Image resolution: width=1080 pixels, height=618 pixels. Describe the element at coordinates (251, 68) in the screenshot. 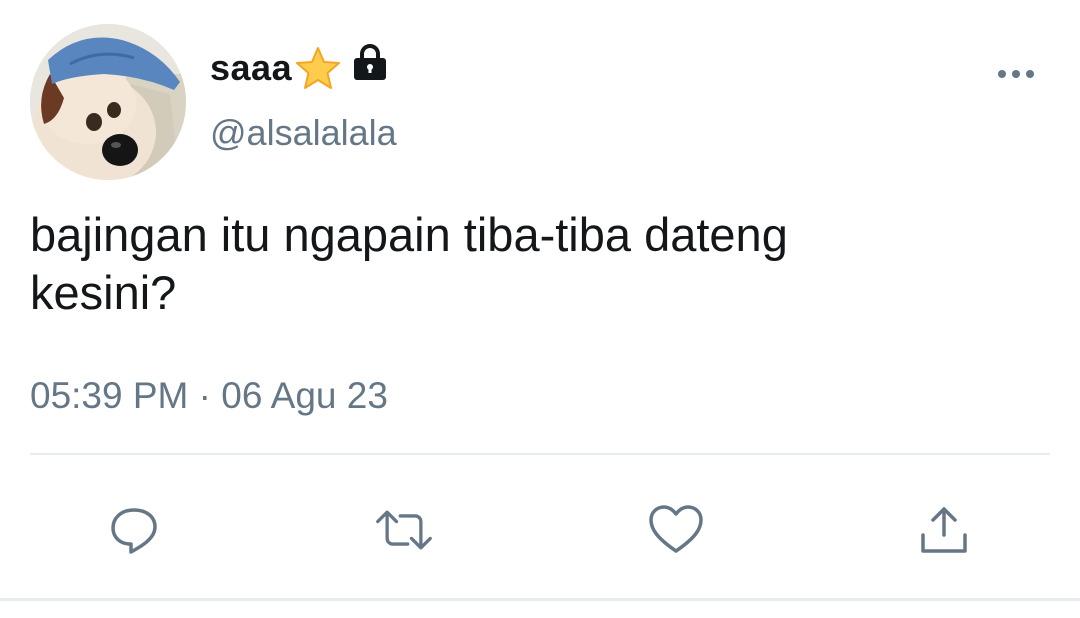

I see `author-display-name: saaa` at that location.